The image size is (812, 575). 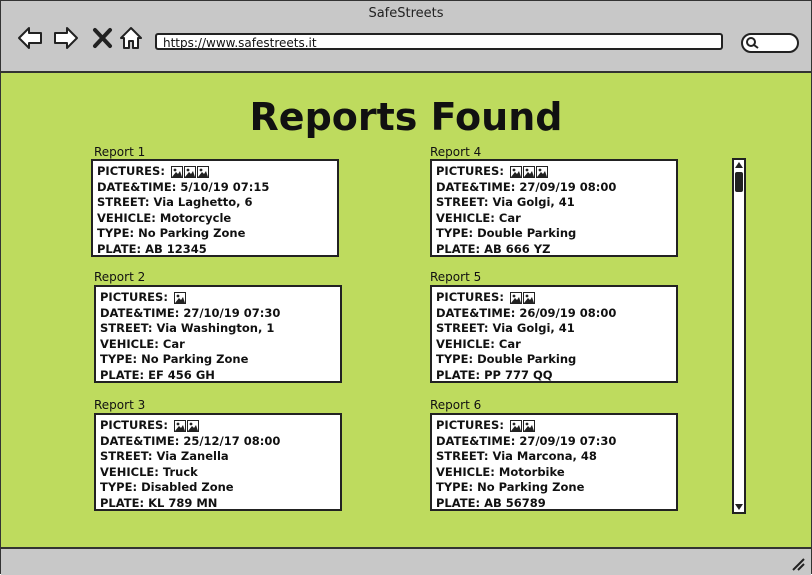 I want to click on street-row: STREET: Via Marcona, 48, so click(x=554, y=457).